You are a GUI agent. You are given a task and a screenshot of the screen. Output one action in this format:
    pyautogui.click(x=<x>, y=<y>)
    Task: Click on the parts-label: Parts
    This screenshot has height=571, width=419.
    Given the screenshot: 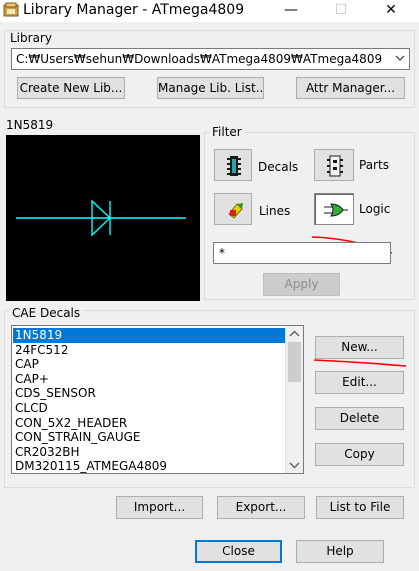 What is the action you would take?
    pyautogui.click(x=374, y=165)
    